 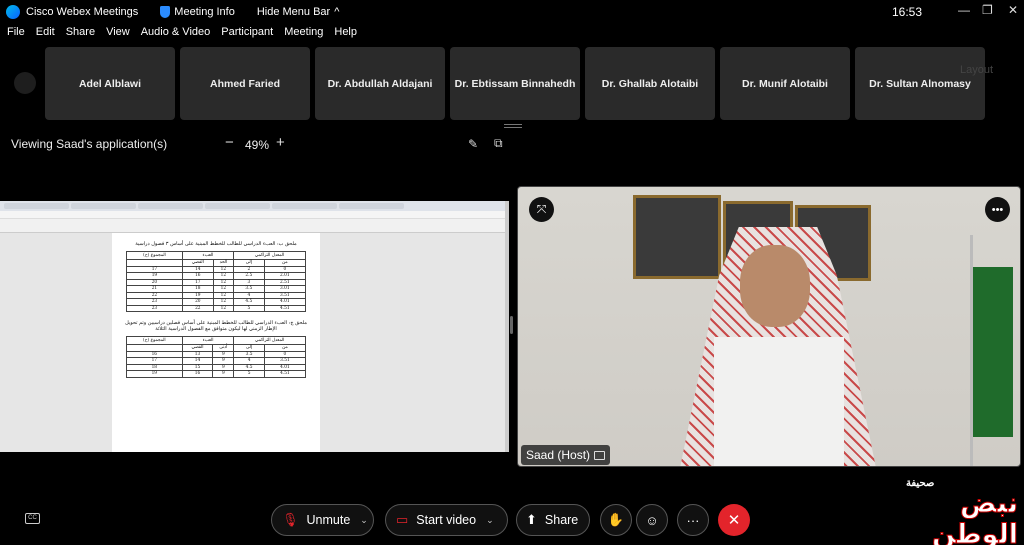 I want to click on menu-meeting: Meeting, so click(x=303, y=35).